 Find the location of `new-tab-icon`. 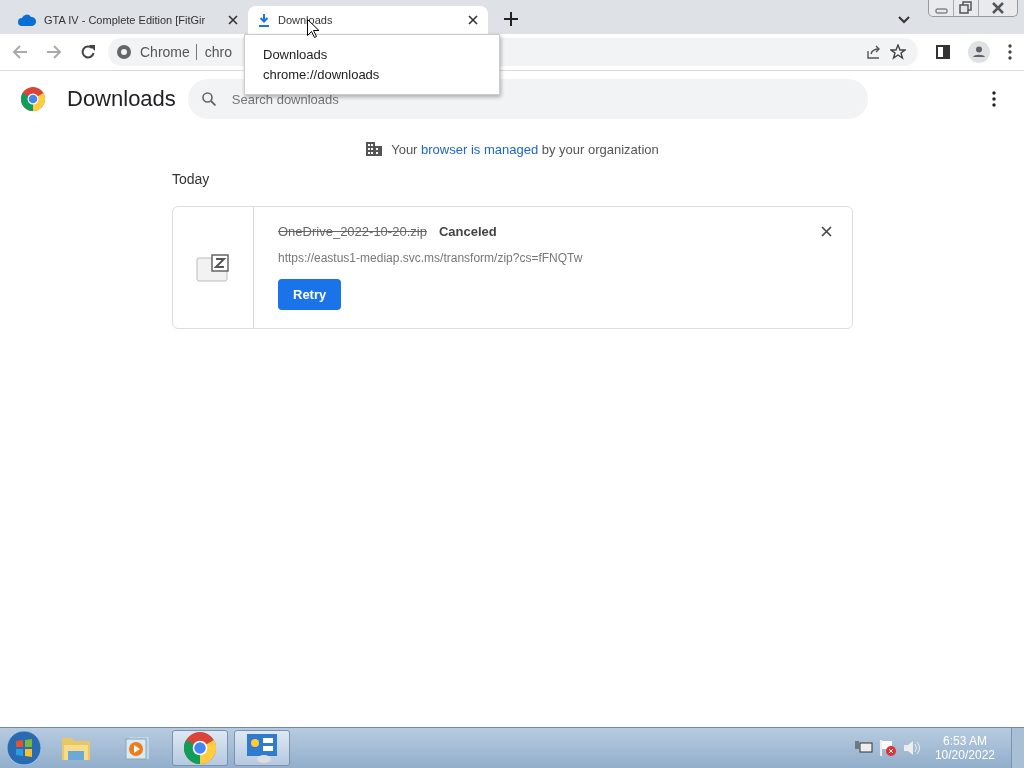

new-tab-icon is located at coordinates (511, 19).